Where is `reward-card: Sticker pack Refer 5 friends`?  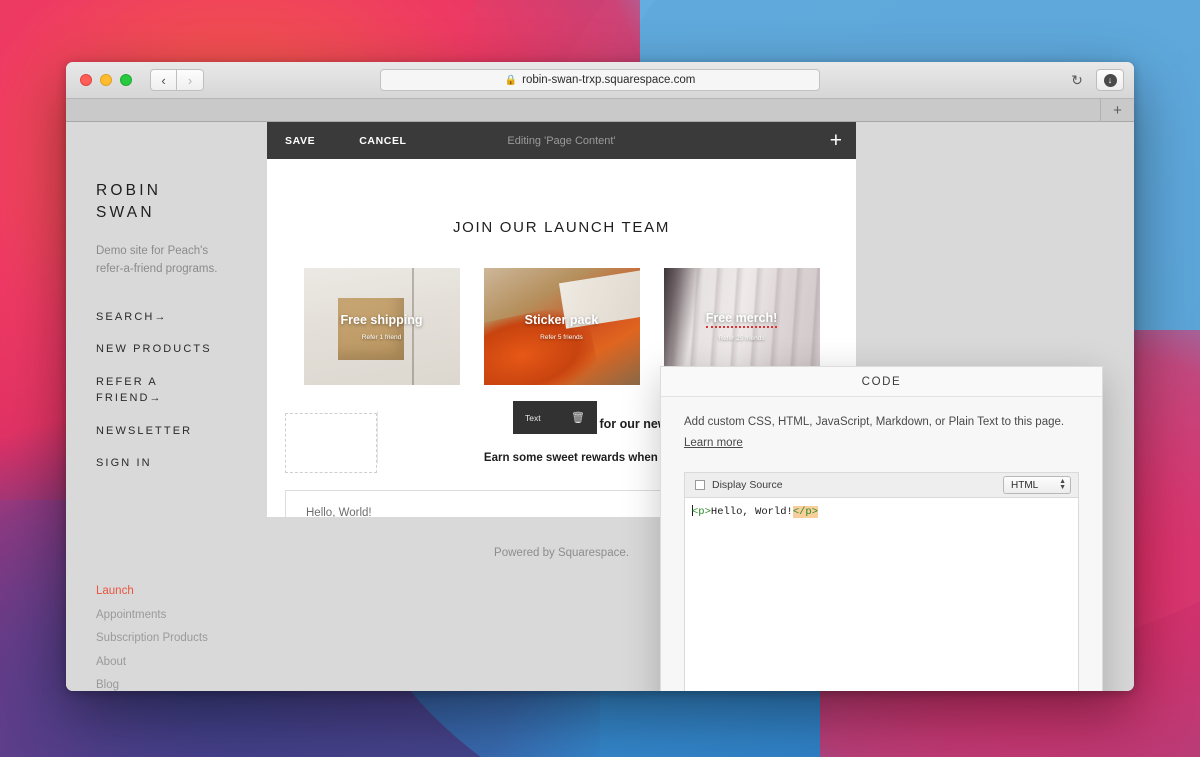 reward-card: Sticker pack Refer 5 friends is located at coordinates (561, 326).